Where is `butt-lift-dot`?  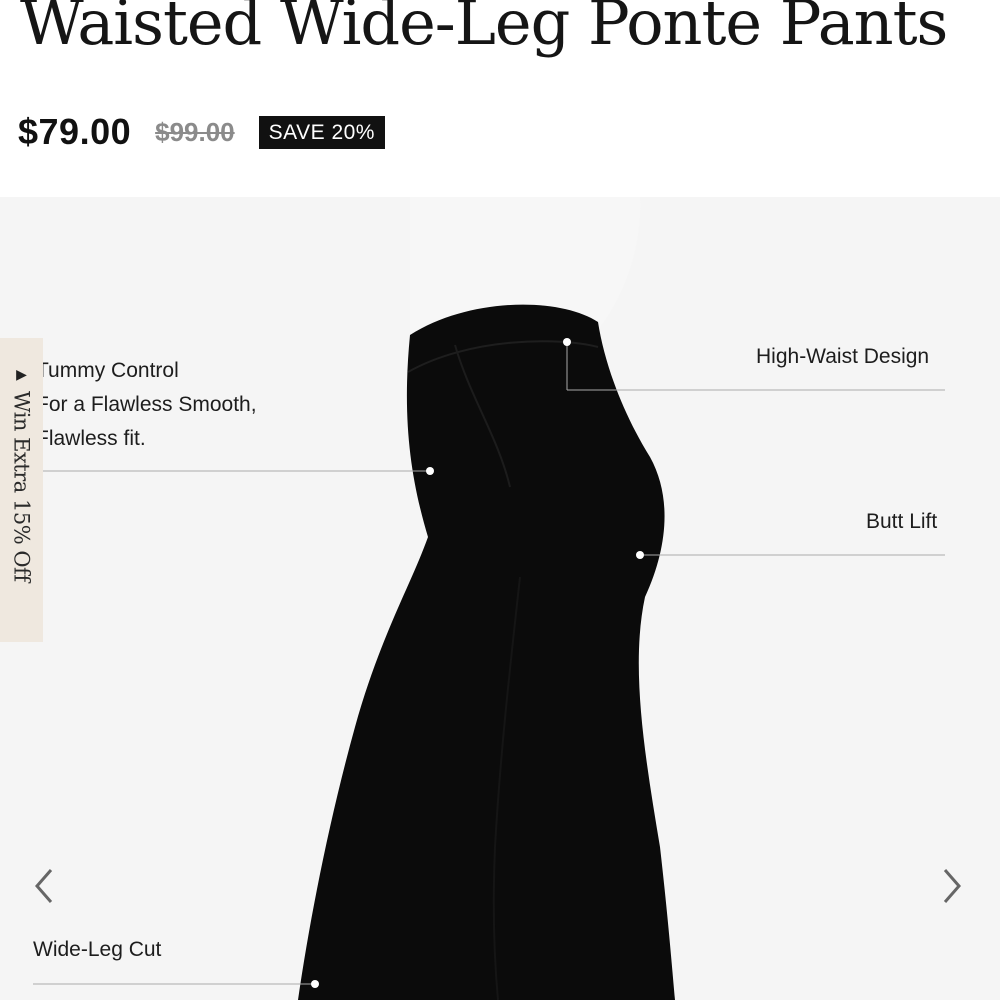 butt-lift-dot is located at coordinates (640, 555).